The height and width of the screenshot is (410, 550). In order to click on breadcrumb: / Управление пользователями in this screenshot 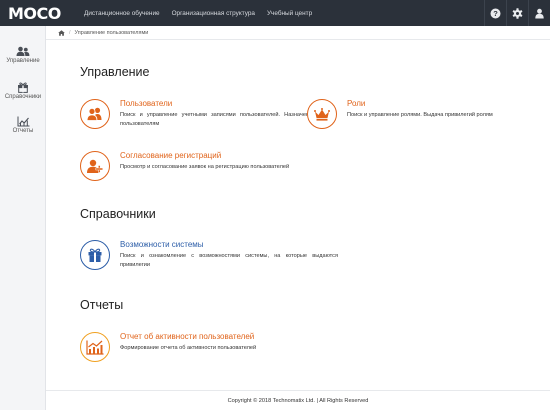, I will do `click(298, 33)`.